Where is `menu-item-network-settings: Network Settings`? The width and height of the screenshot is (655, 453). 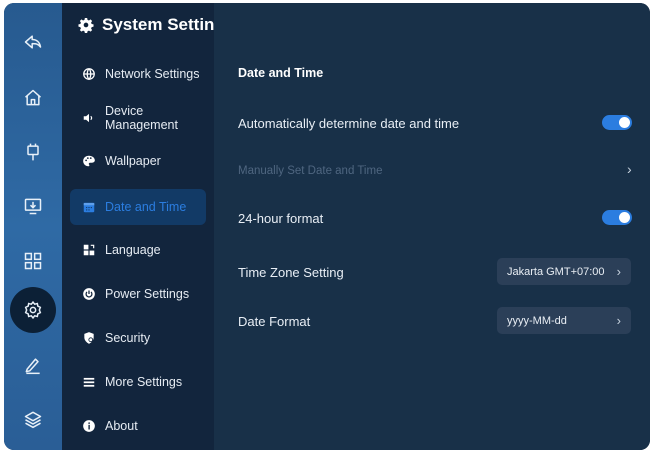
menu-item-network-settings: Network Settings is located at coordinates (138, 74).